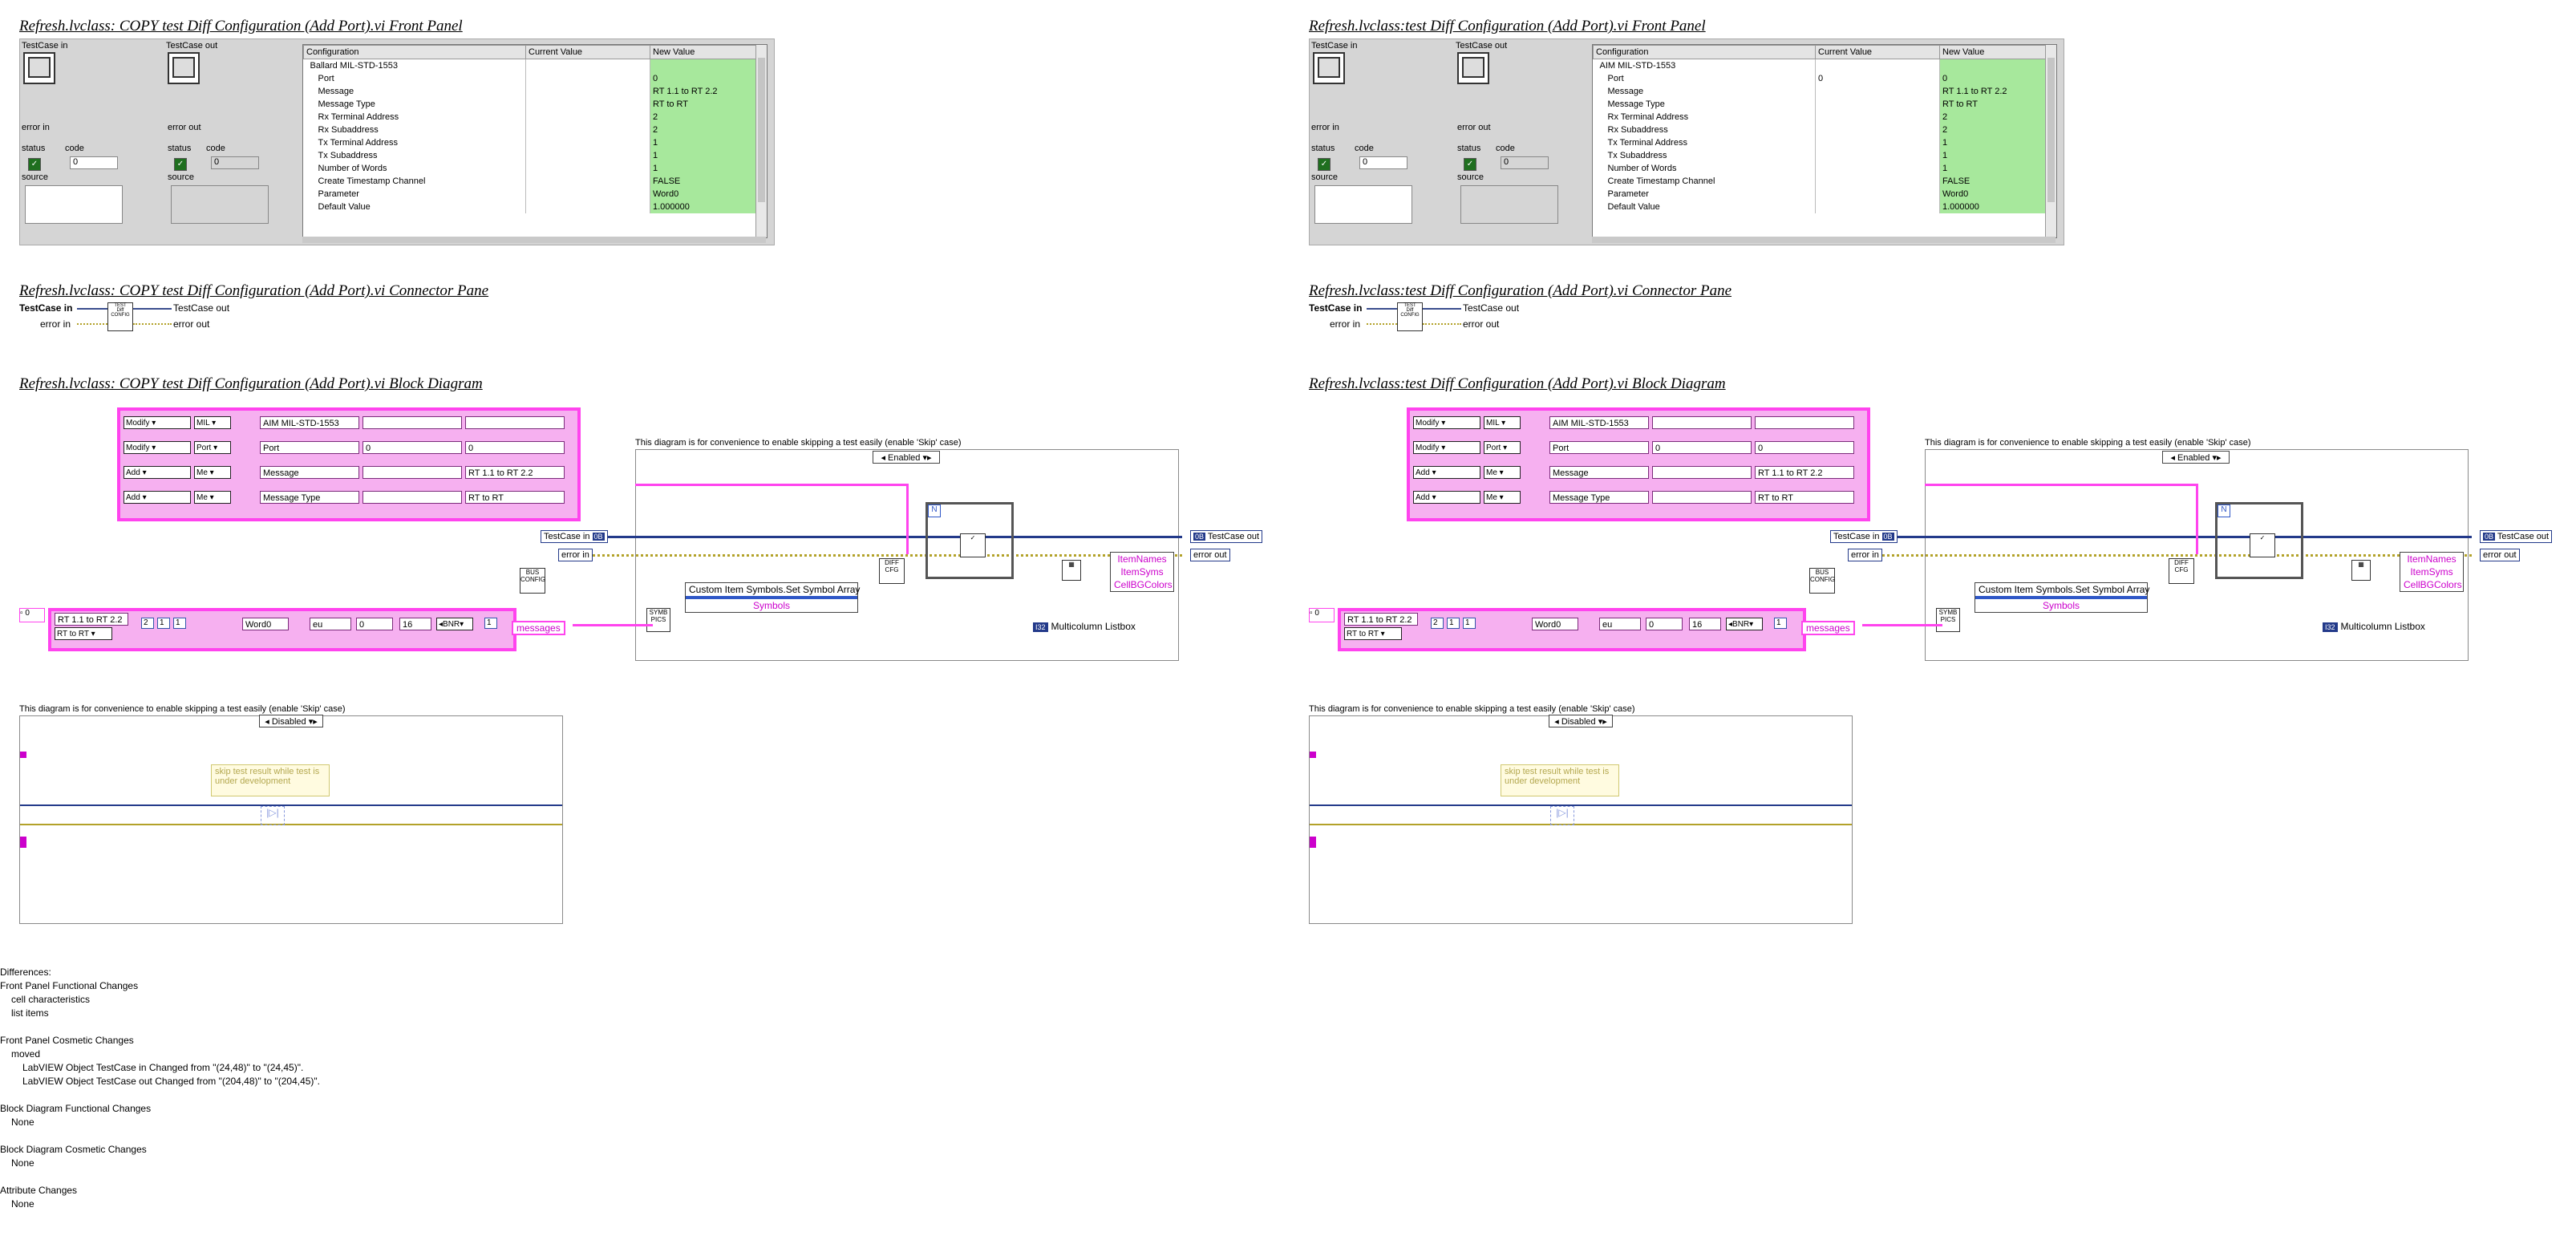 This screenshot has width=2576, height=1236. Describe the element at coordinates (973, 545) in the screenshot. I see `compare-subvi-icon: ✓` at that location.